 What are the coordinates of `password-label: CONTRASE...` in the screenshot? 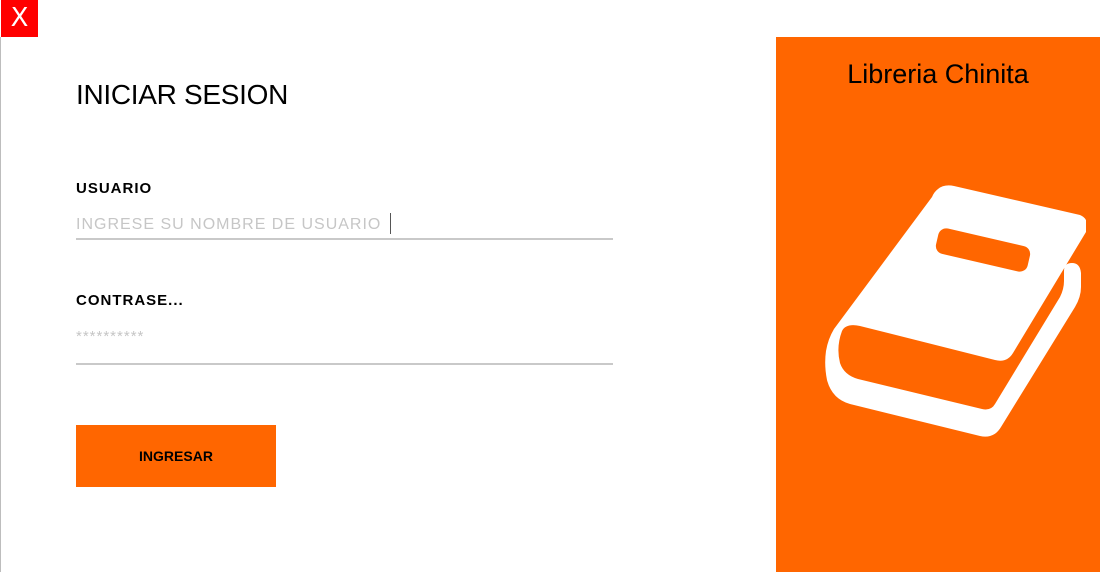 It's located at (130, 300).